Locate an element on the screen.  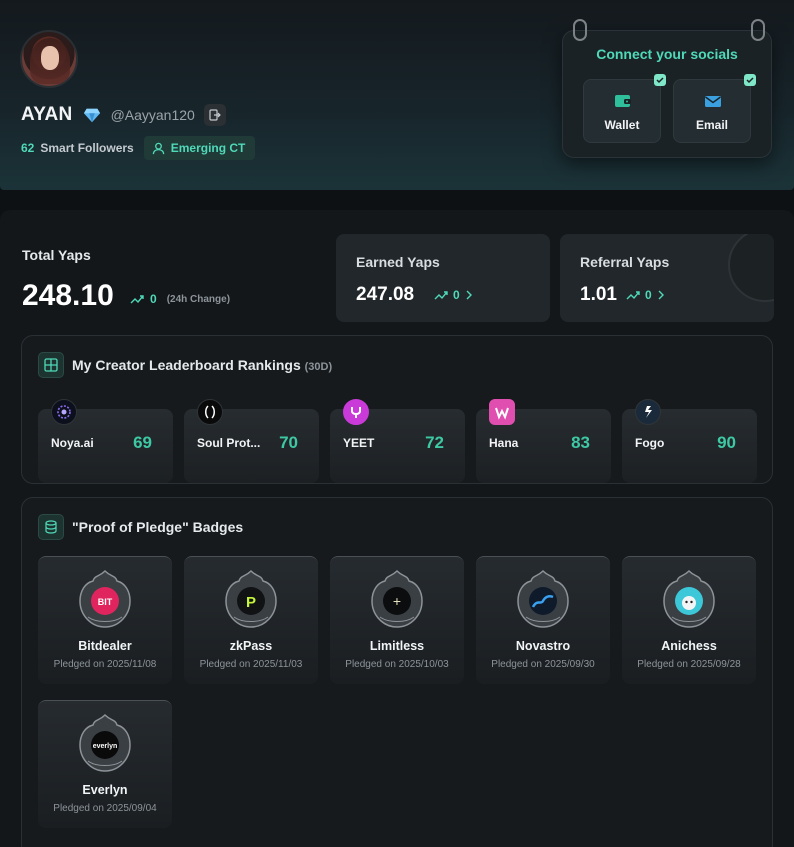
badge-date: Pledged on 2025/09/04 is located at coordinates (105, 808).